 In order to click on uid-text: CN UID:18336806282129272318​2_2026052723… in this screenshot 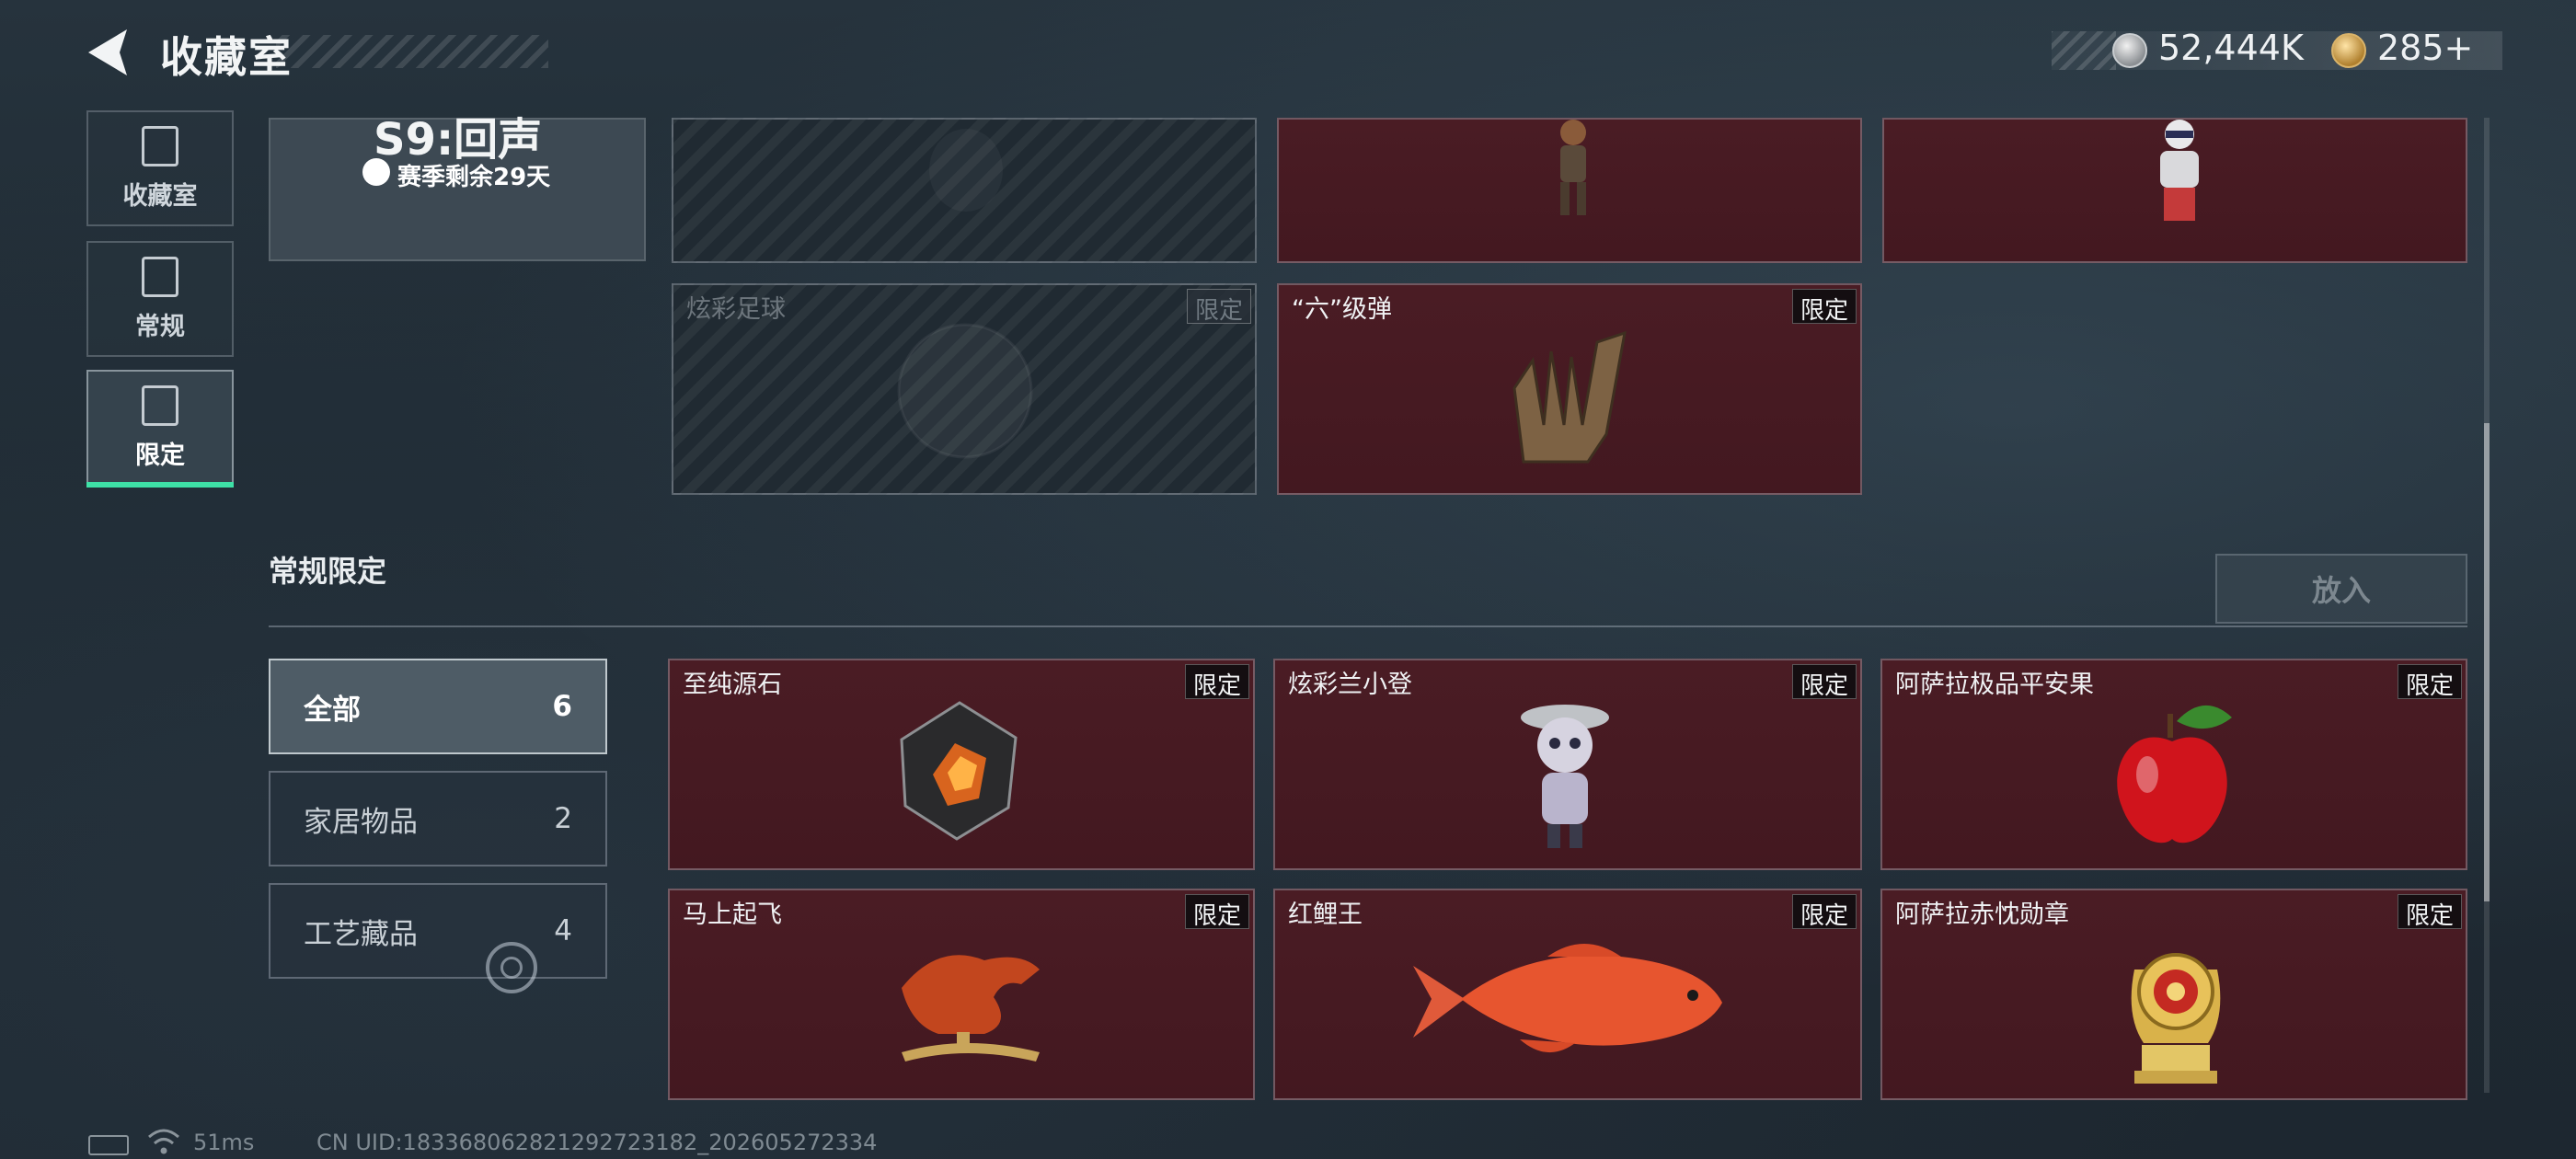, I will do `click(597, 1142)`.